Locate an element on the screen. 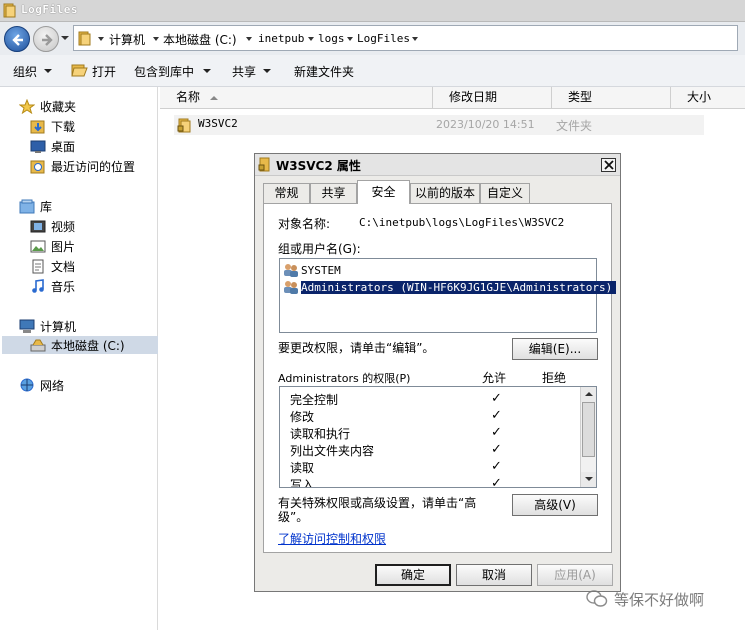  locked-folder-icon is located at coordinates (184, 125).